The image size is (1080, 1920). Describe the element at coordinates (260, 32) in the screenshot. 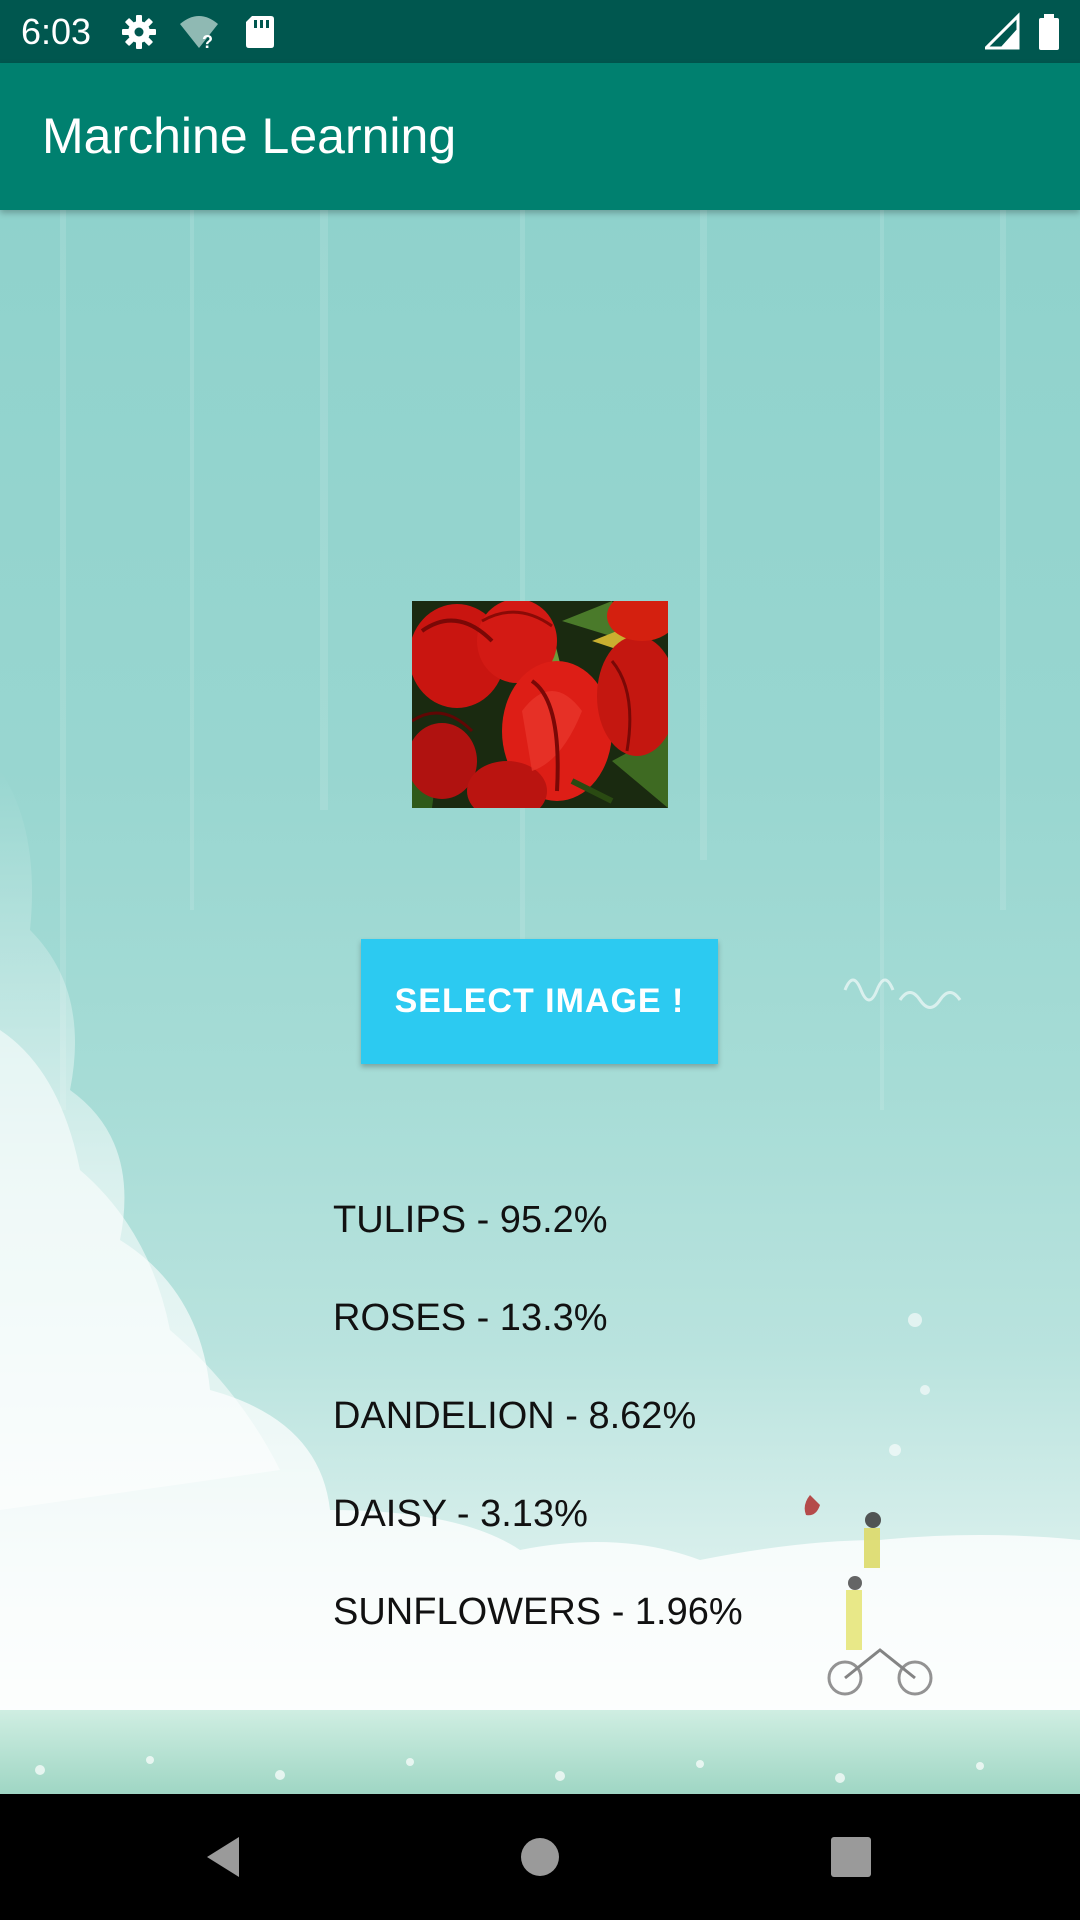

I see `sd-card-icon` at that location.